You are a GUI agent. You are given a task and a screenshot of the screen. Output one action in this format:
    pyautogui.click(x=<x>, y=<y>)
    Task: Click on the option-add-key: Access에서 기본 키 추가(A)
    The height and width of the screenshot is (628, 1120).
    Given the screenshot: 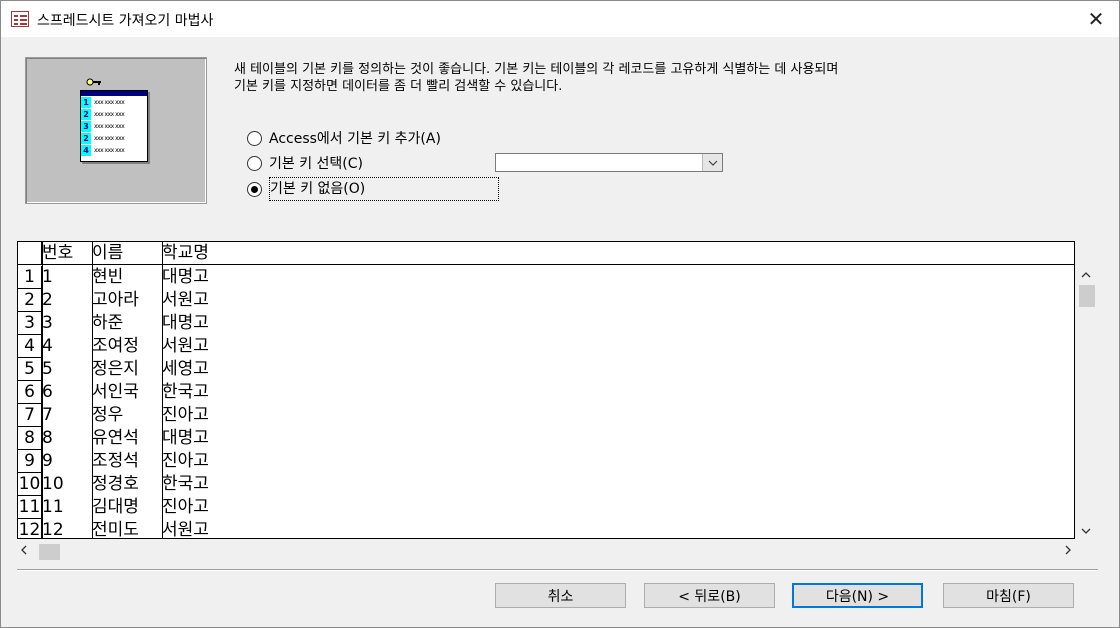 What is the action you would take?
    pyautogui.click(x=344, y=138)
    